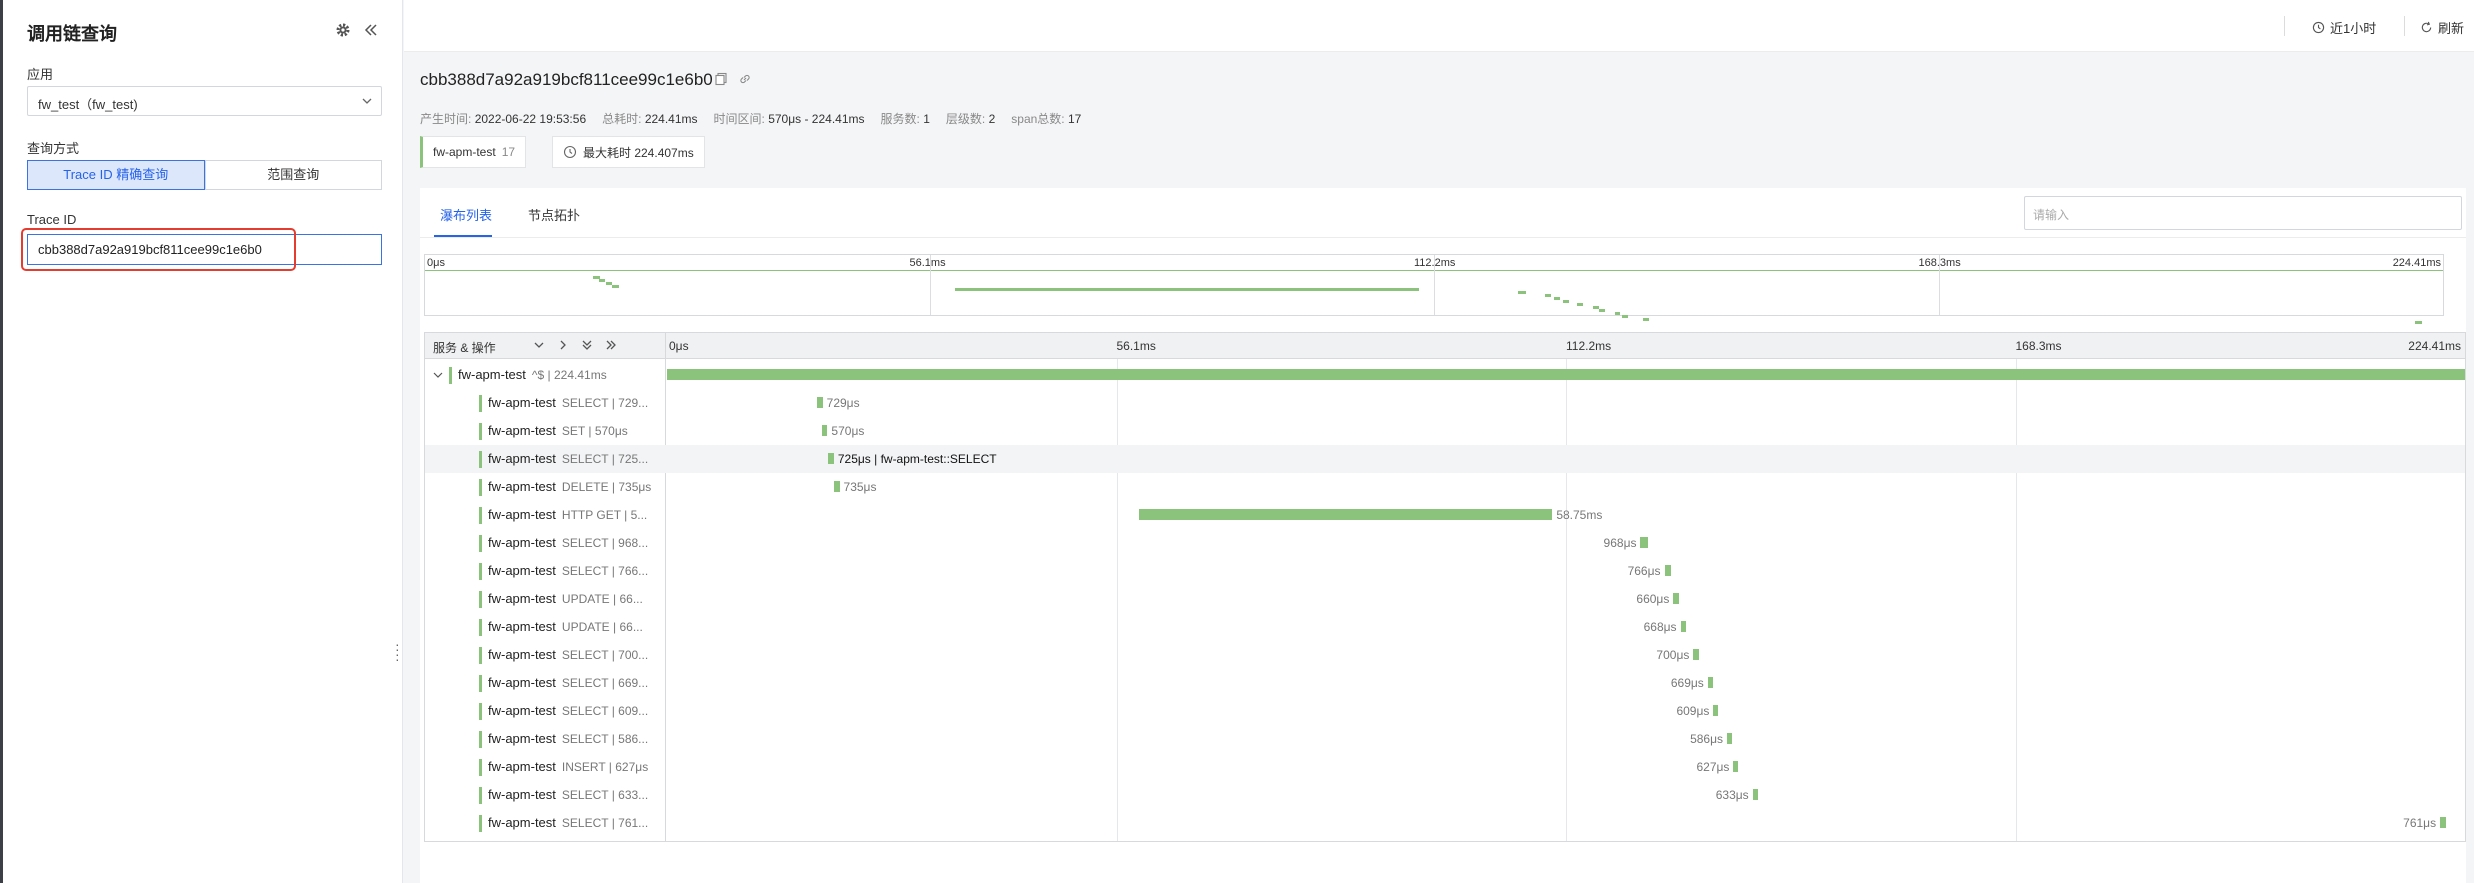  What do you see at coordinates (2353, 28) in the screenshot?
I see `time-range-label: 近1小时` at bounding box center [2353, 28].